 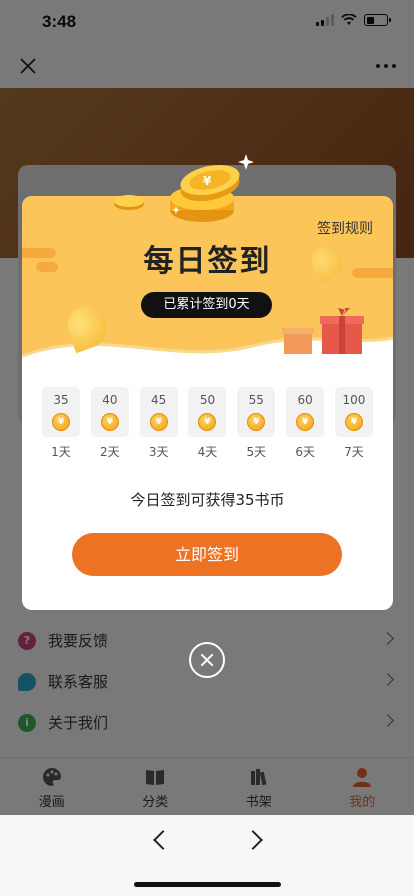 I want to click on day-label: 1天, so click(x=61, y=452).